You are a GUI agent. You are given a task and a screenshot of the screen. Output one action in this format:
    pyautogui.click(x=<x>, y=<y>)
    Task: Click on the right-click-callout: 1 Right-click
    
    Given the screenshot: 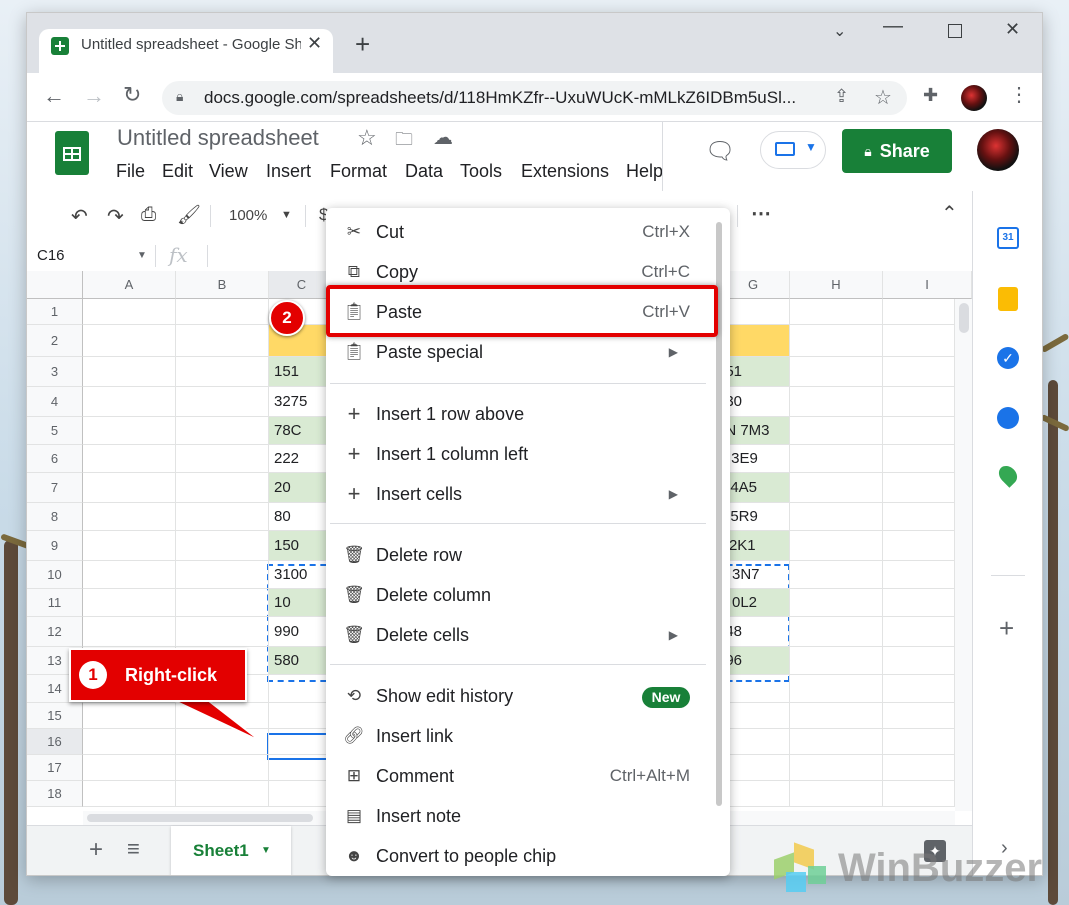 What is the action you would take?
    pyautogui.click(x=158, y=675)
    